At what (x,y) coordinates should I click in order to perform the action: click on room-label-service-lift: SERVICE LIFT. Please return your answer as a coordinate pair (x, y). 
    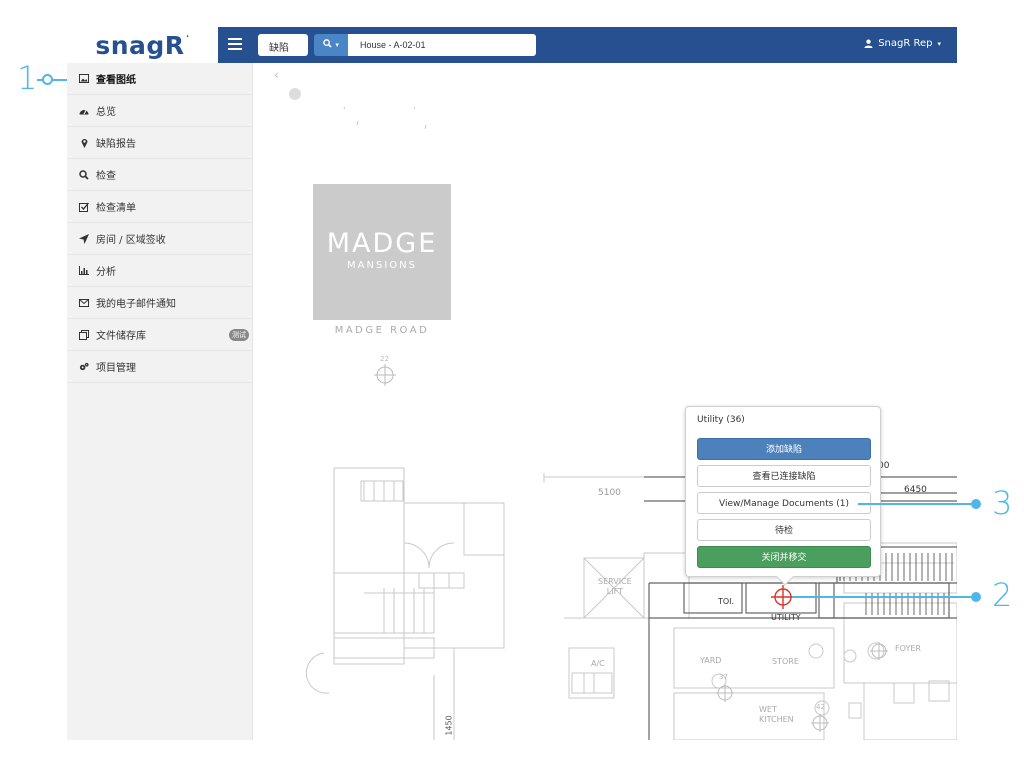
    Looking at the image, I should click on (615, 587).